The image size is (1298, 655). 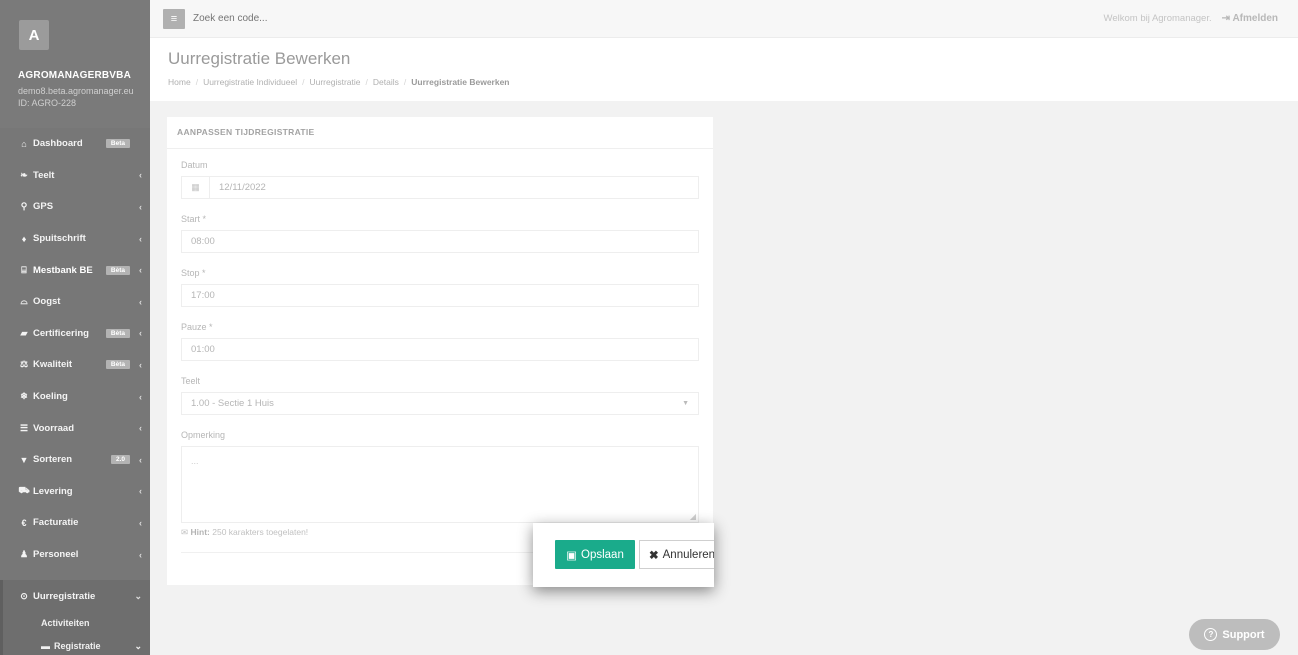 What do you see at coordinates (440, 241) in the screenshot?
I see `start-field: 08:00` at bounding box center [440, 241].